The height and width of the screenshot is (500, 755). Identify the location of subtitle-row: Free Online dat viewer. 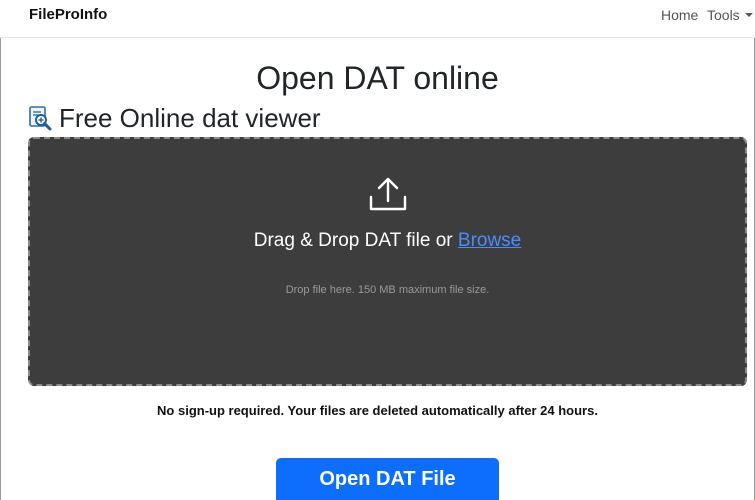
(174, 118).